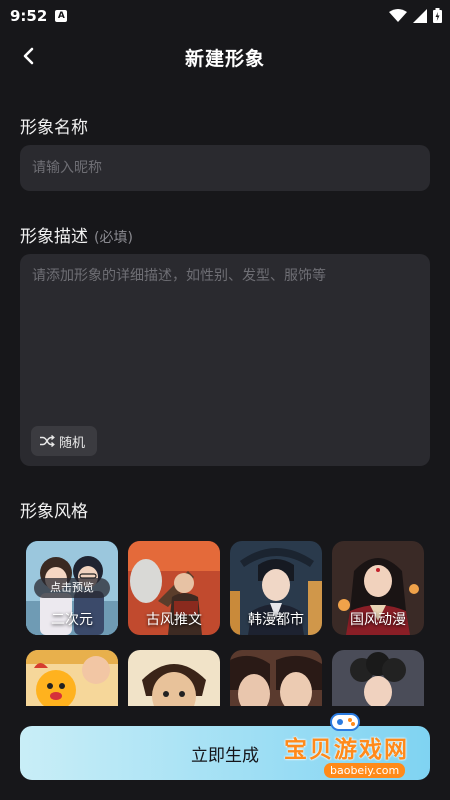 This screenshot has width=450, height=800. What do you see at coordinates (225, 755) in the screenshot?
I see `generate-button-label: 立即生成` at bounding box center [225, 755].